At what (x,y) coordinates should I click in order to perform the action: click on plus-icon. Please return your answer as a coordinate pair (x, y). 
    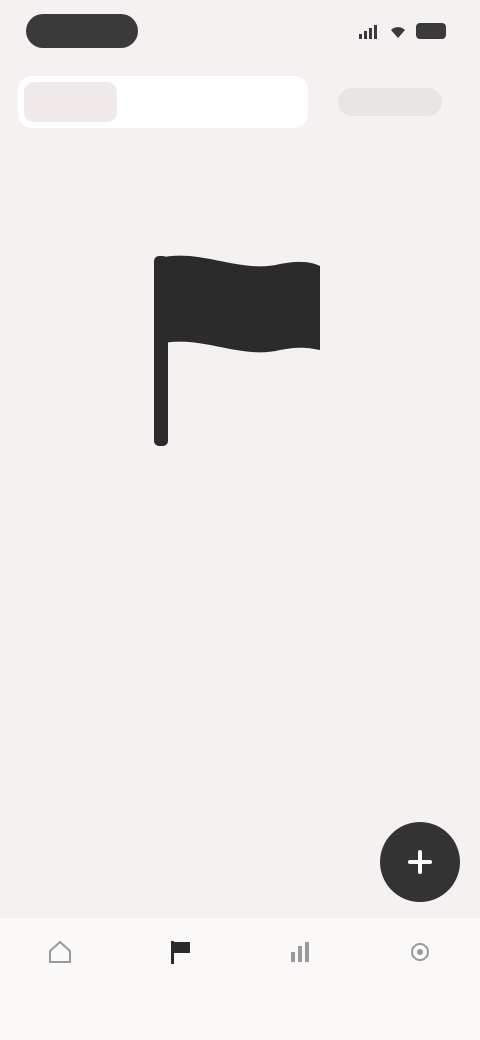
    Looking at the image, I should click on (420, 862).